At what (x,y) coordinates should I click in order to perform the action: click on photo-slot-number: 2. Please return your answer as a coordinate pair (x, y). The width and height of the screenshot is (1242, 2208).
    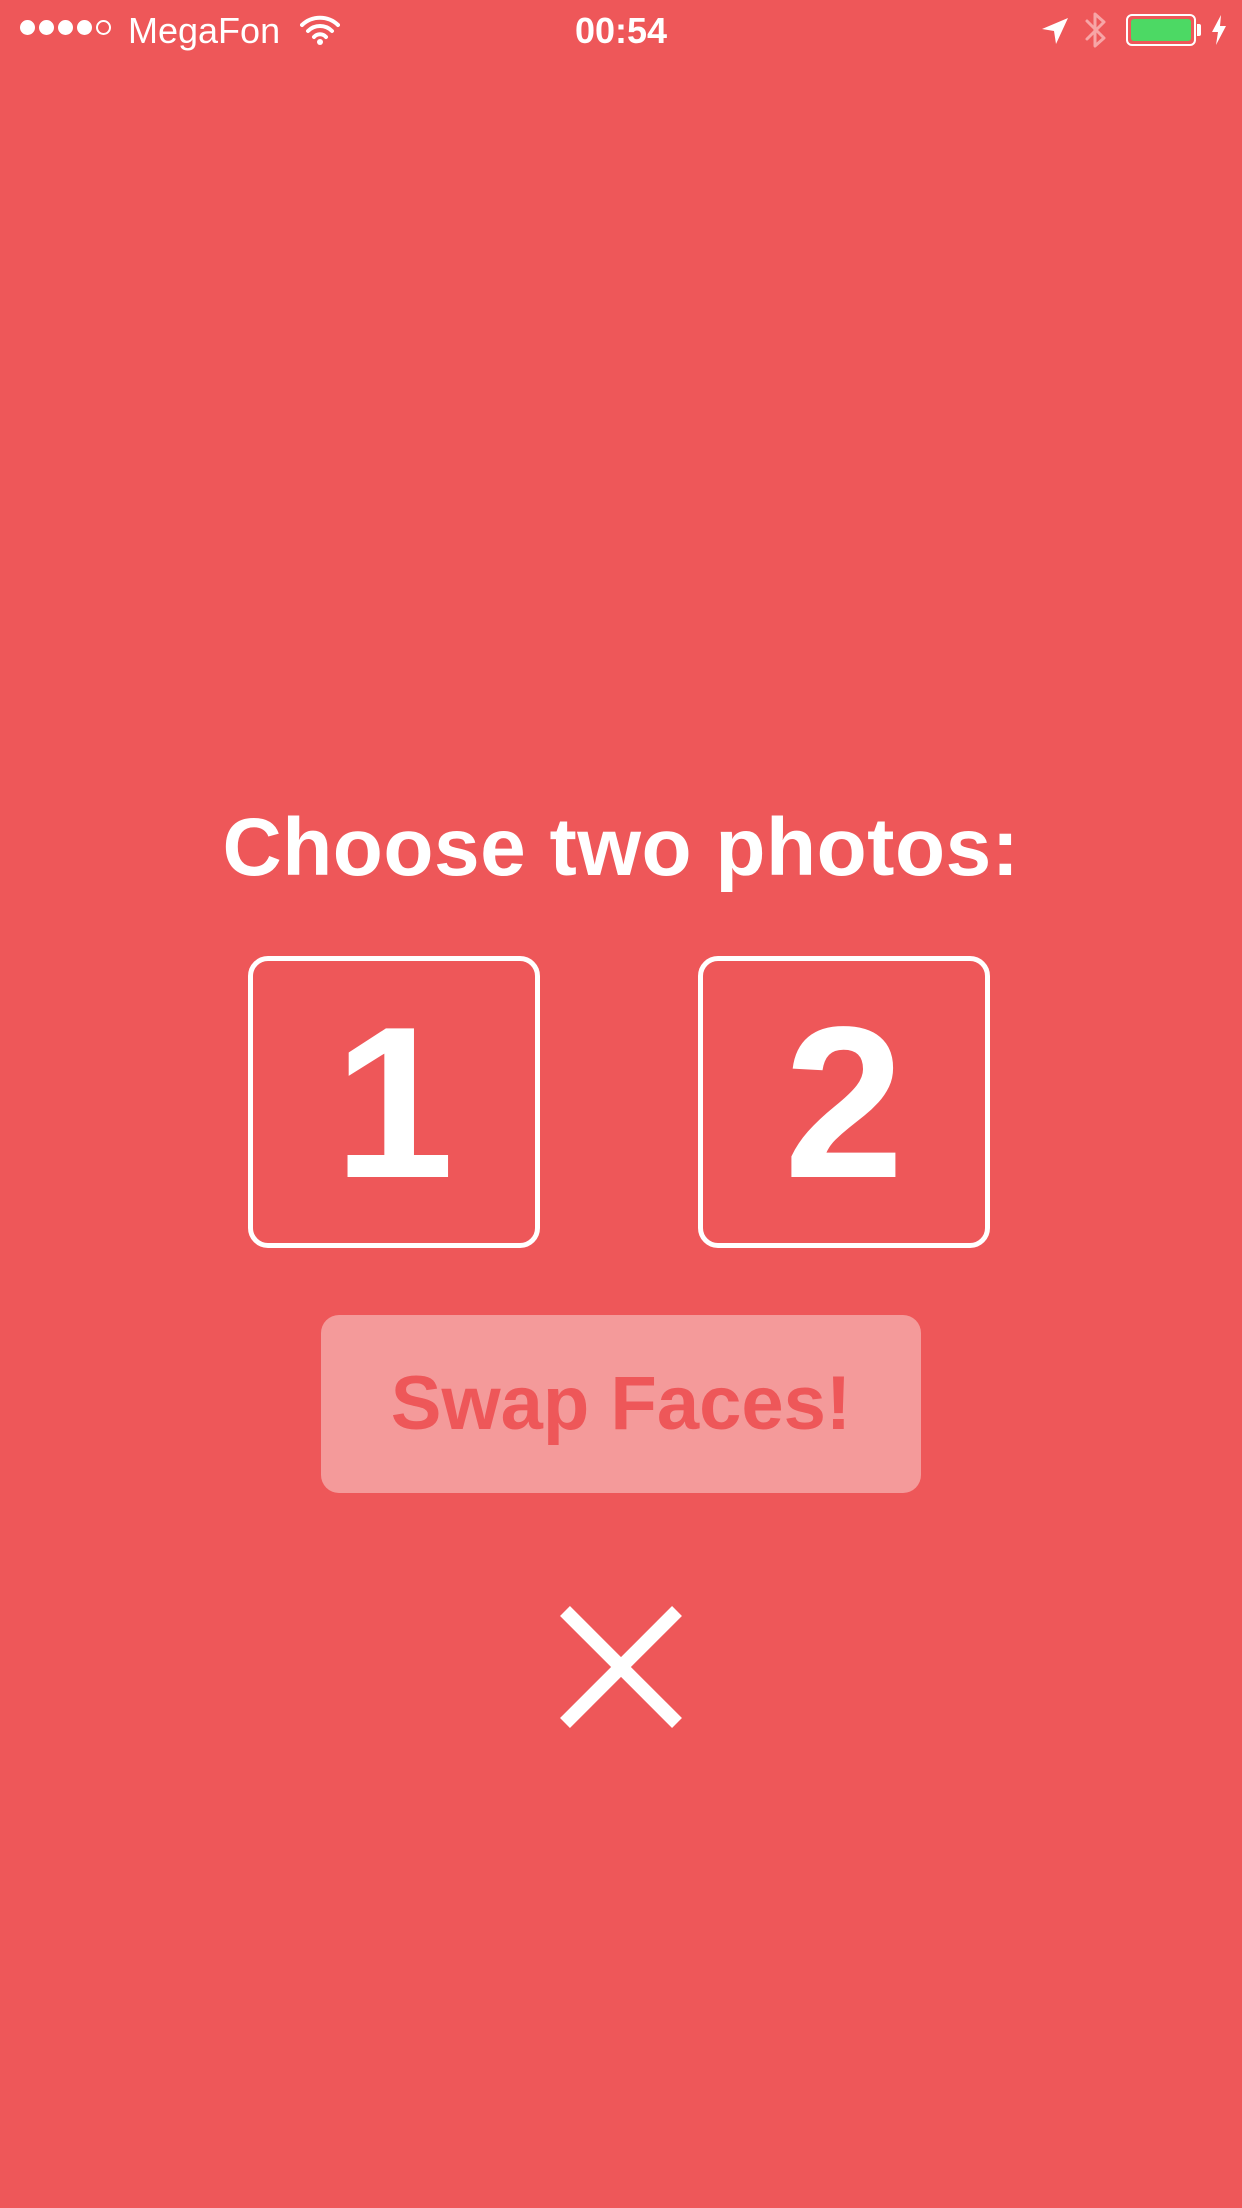
    Looking at the image, I should click on (844, 1102).